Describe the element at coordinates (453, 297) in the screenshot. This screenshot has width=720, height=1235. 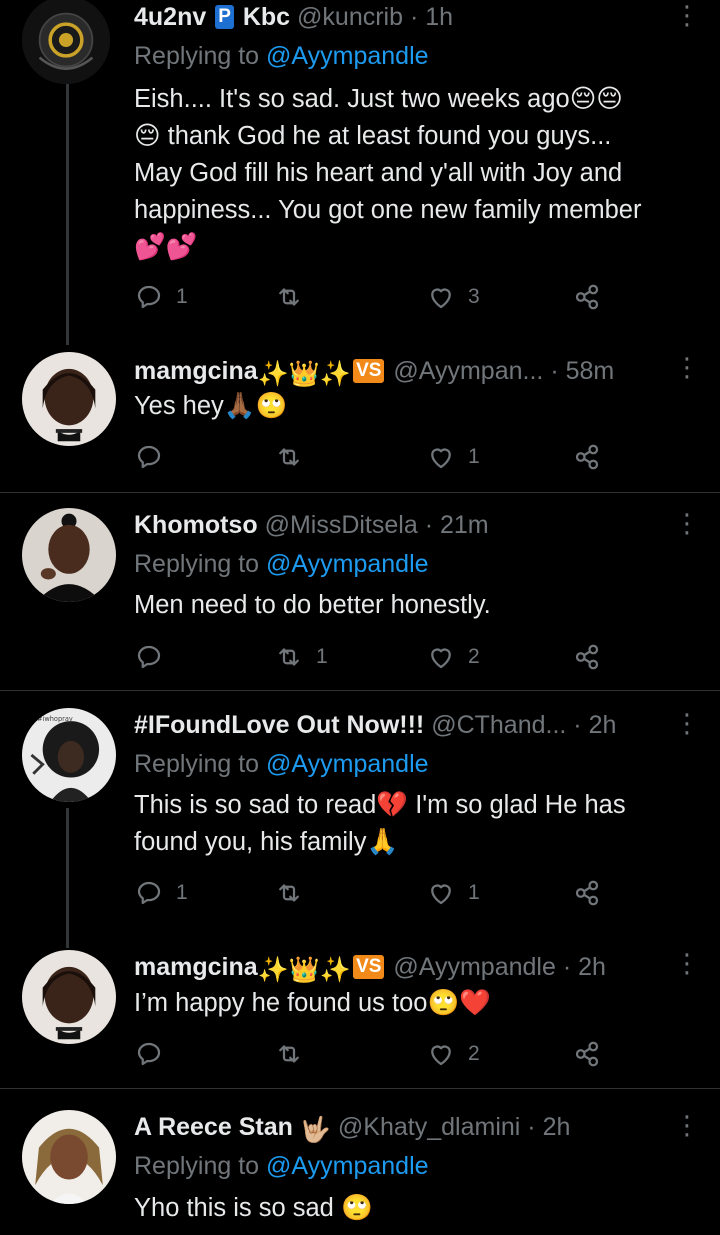
I see `like-button: 3` at that location.